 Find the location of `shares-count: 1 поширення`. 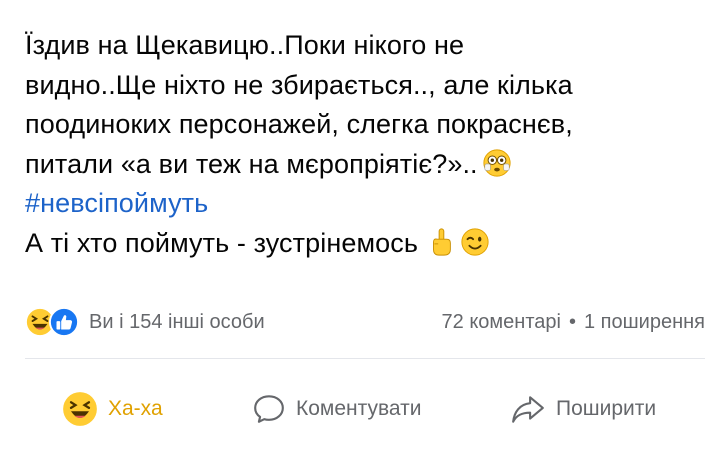

shares-count: 1 поширення is located at coordinates (644, 322).